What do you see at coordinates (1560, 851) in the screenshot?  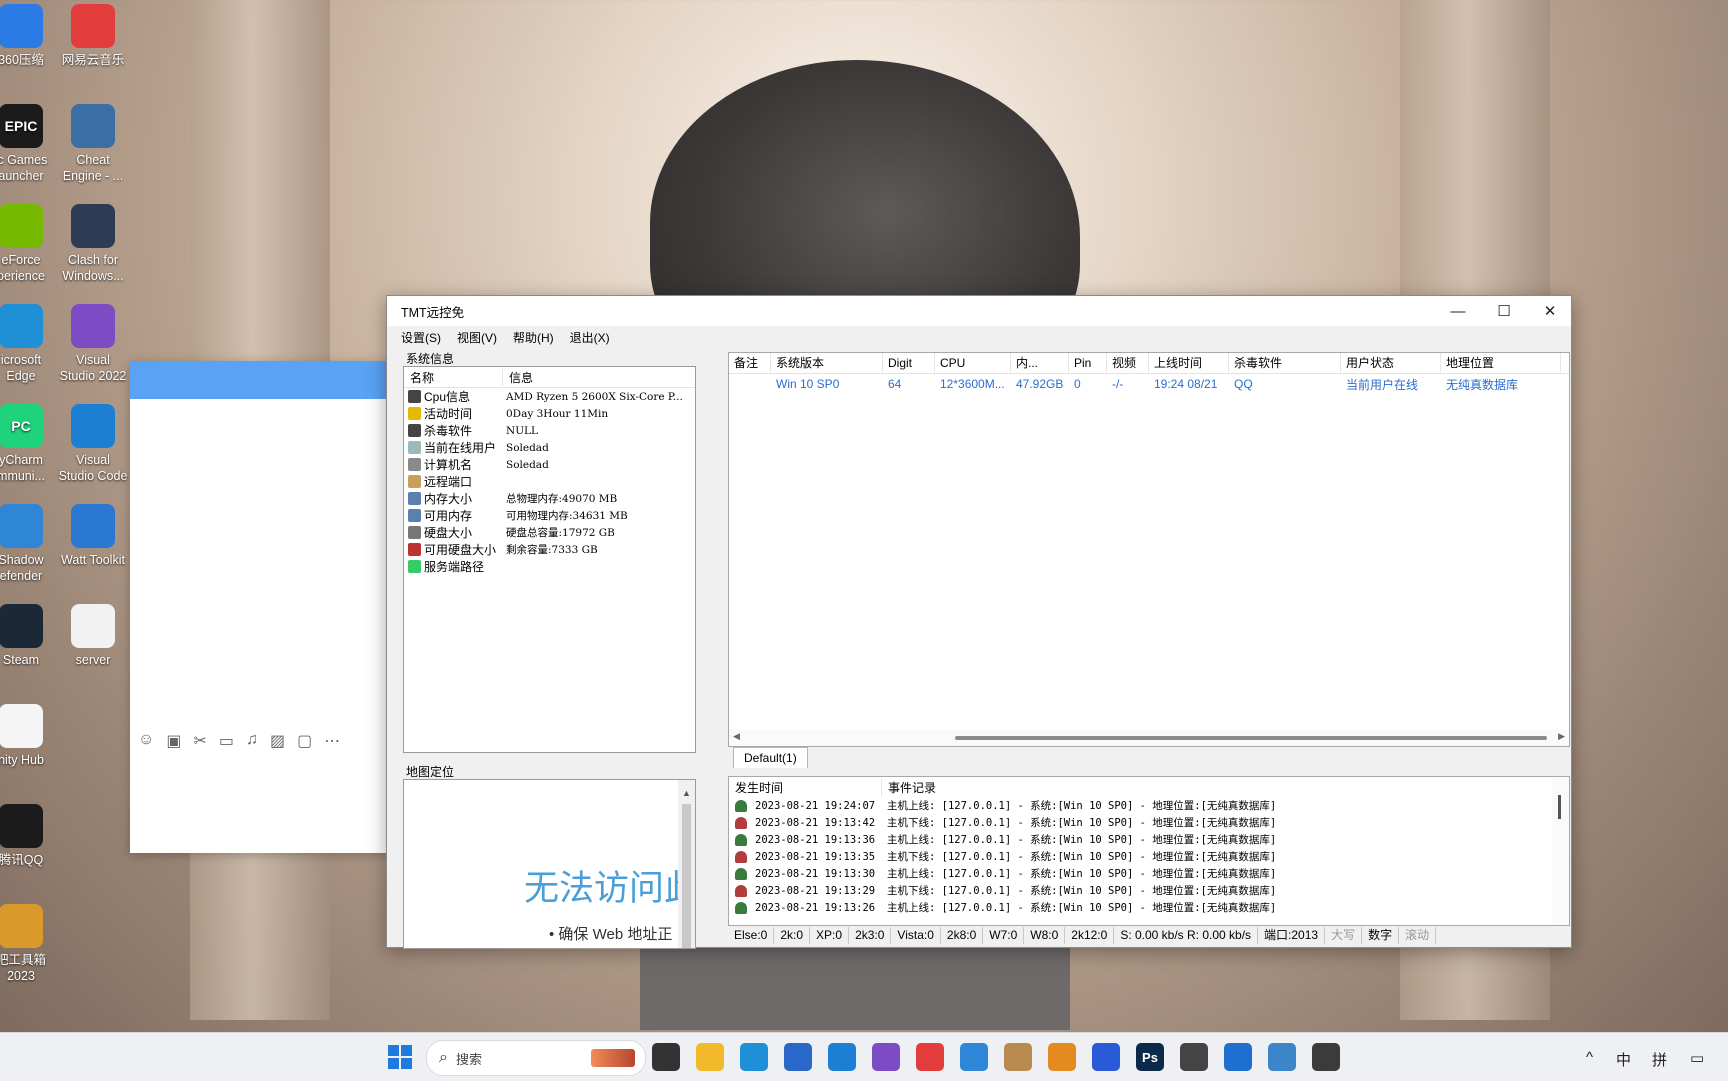 I see `event-log-vscrollbar` at bounding box center [1560, 851].